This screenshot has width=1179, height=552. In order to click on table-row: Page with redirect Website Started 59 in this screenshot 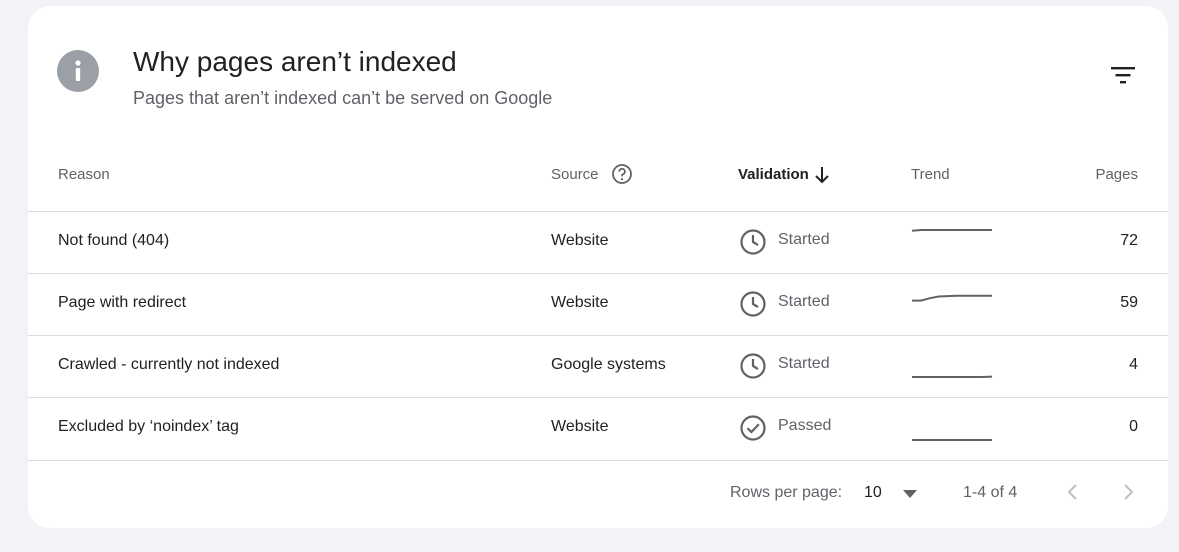, I will do `click(598, 304)`.